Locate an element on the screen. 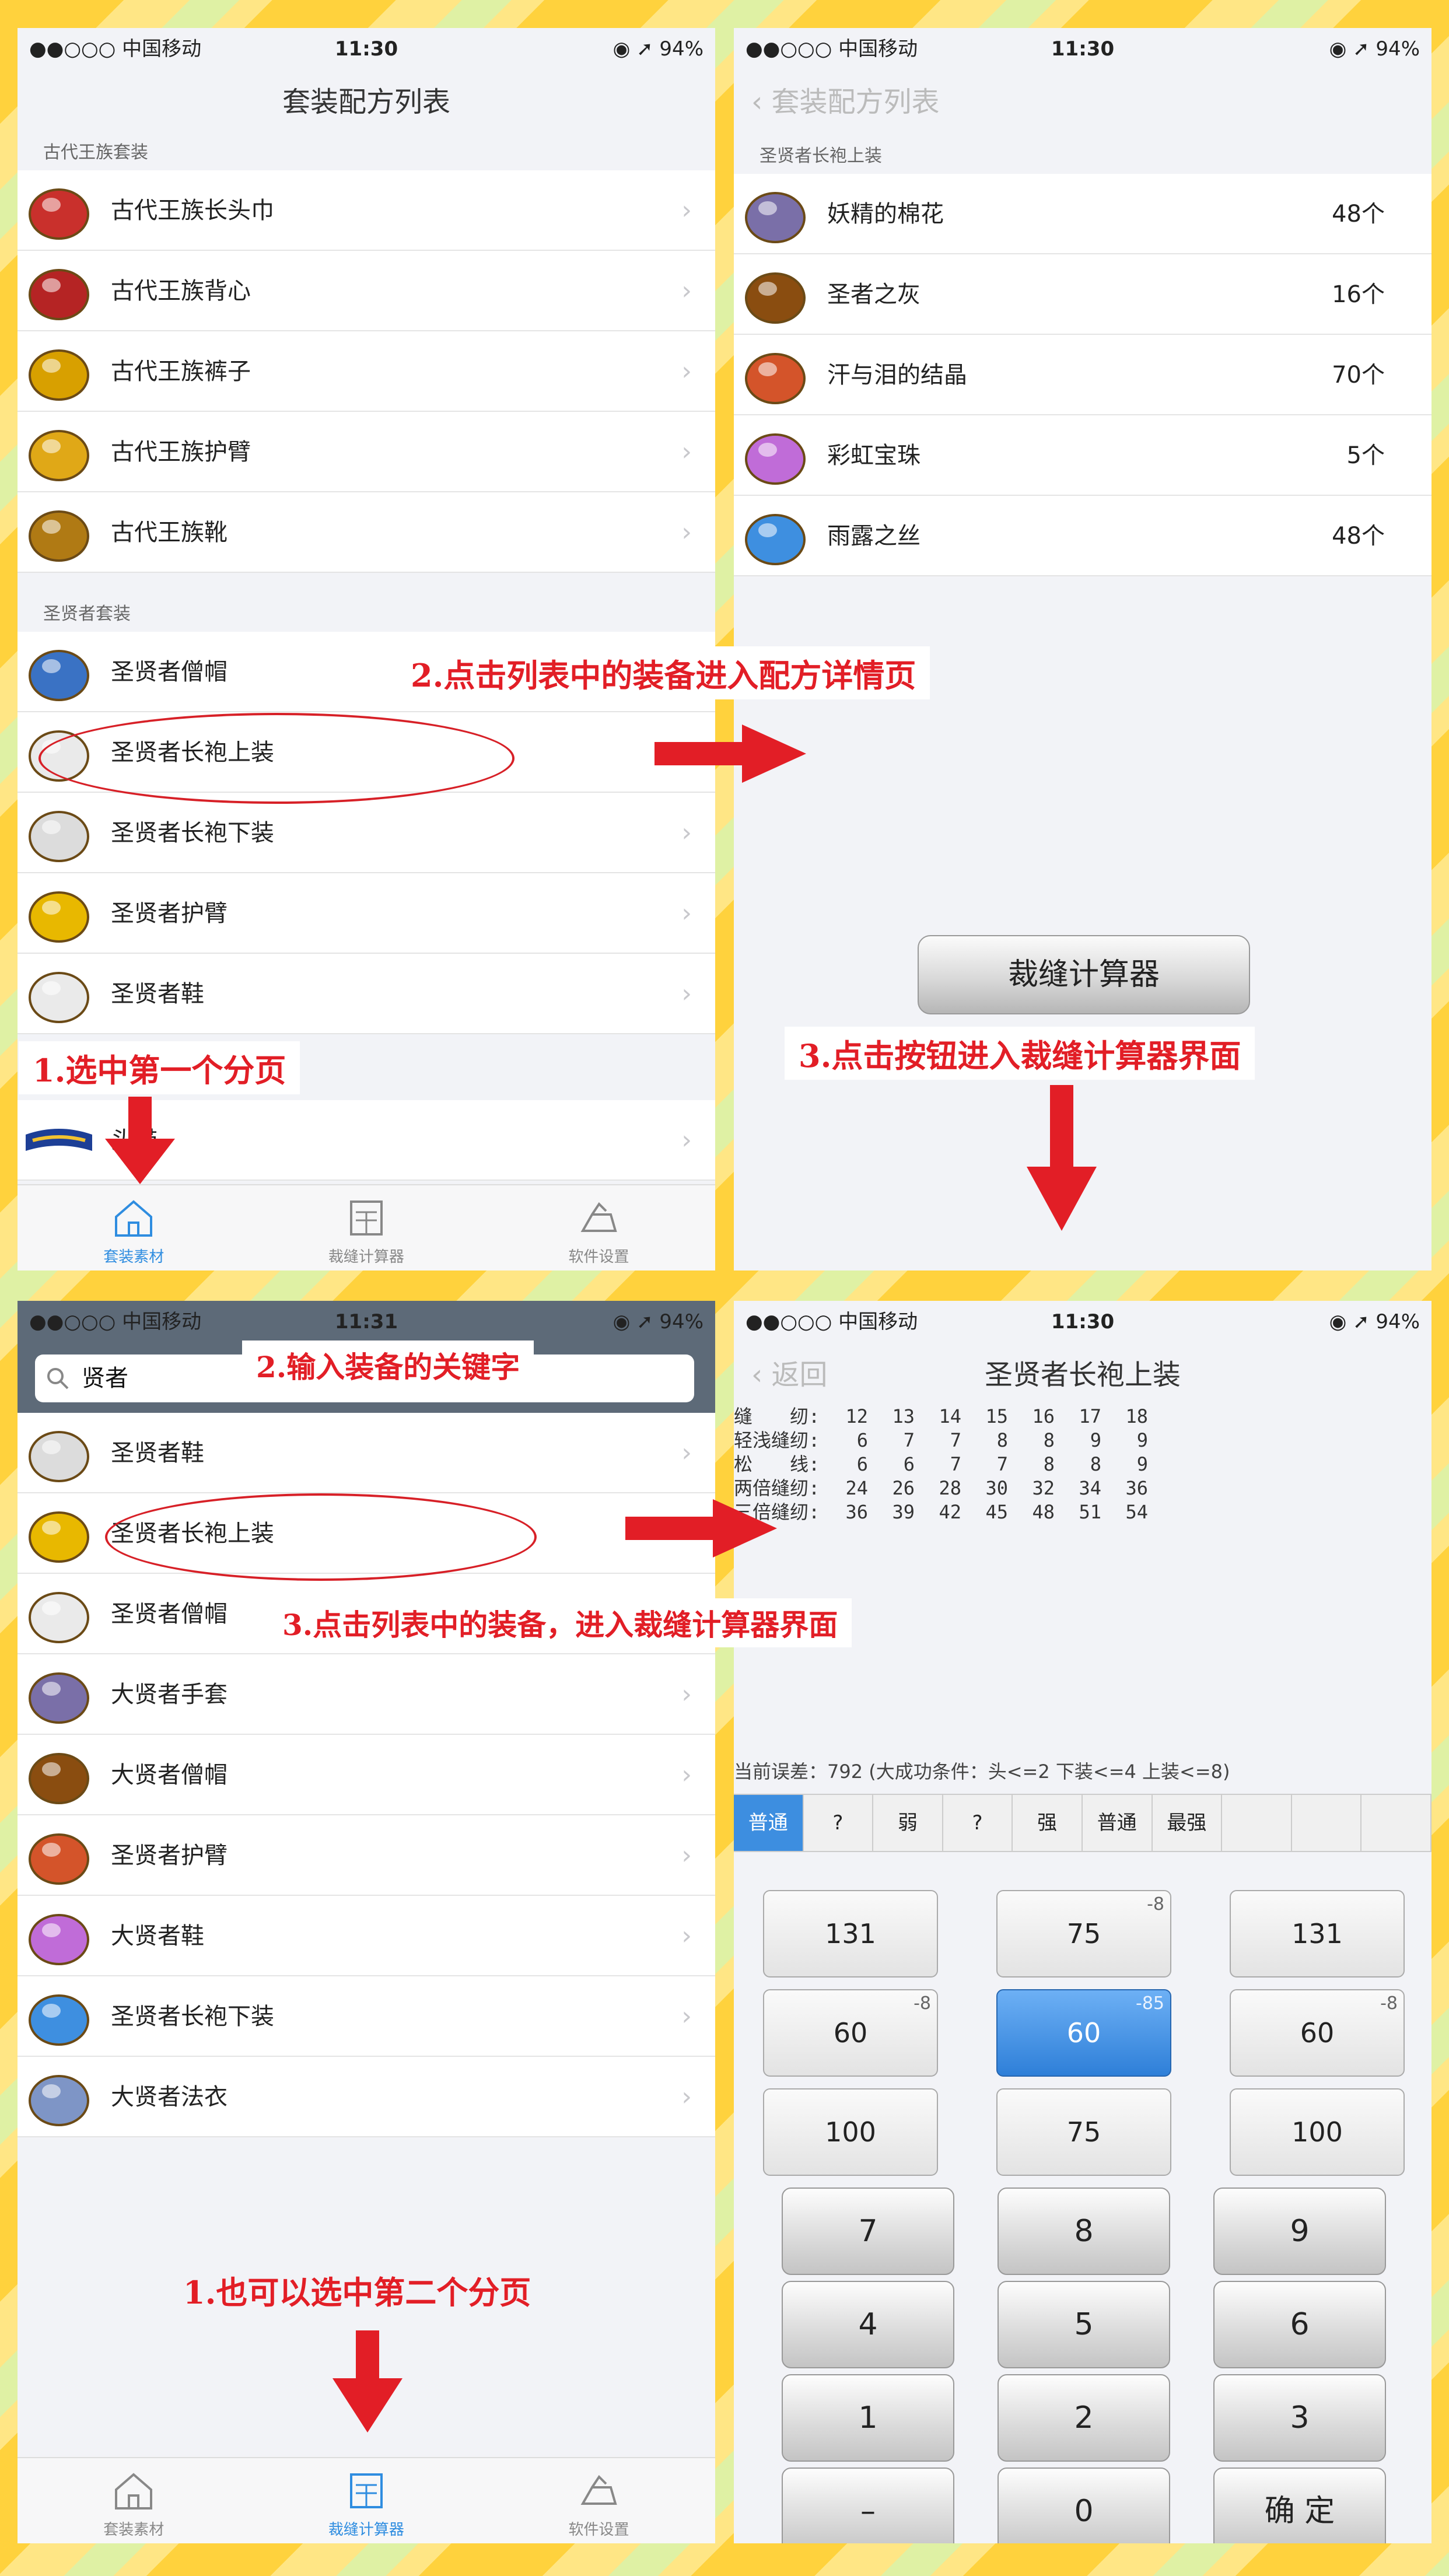 The height and width of the screenshot is (2576, 1449). list-item-label: 大贤者鞋 is located at coordinates (157, 1936).